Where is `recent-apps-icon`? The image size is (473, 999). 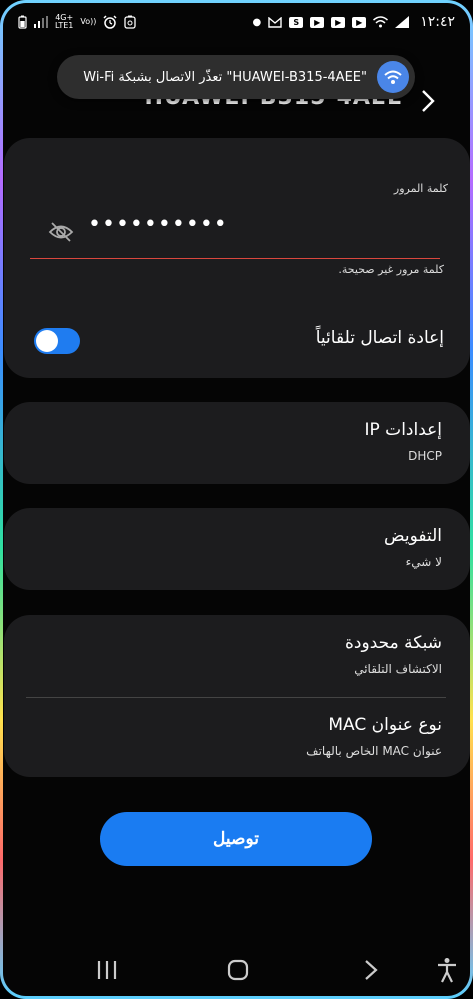 recent-apps-icon is located at coordinates (107, 970).